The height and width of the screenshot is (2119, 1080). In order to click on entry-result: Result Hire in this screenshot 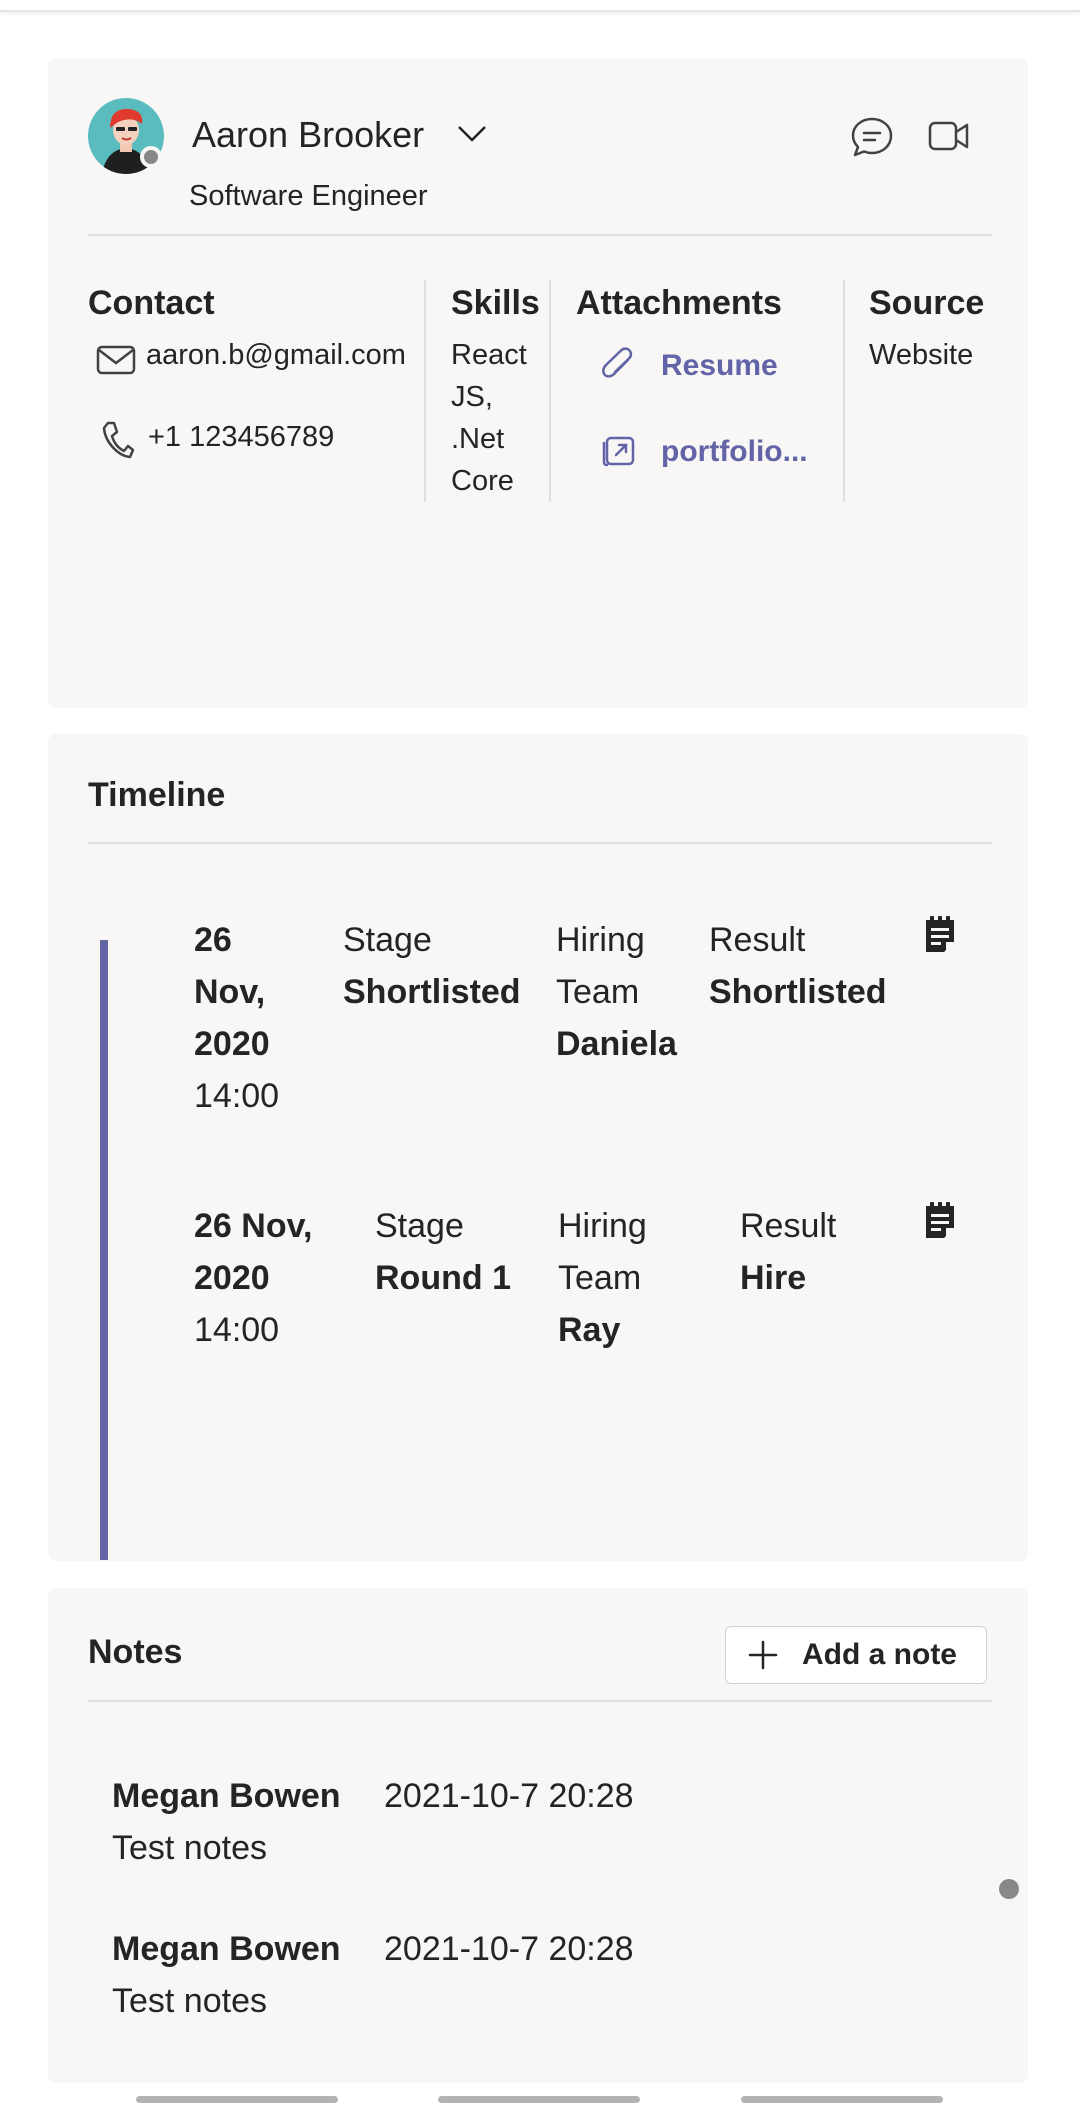, I will do `click(788, 1252)`.